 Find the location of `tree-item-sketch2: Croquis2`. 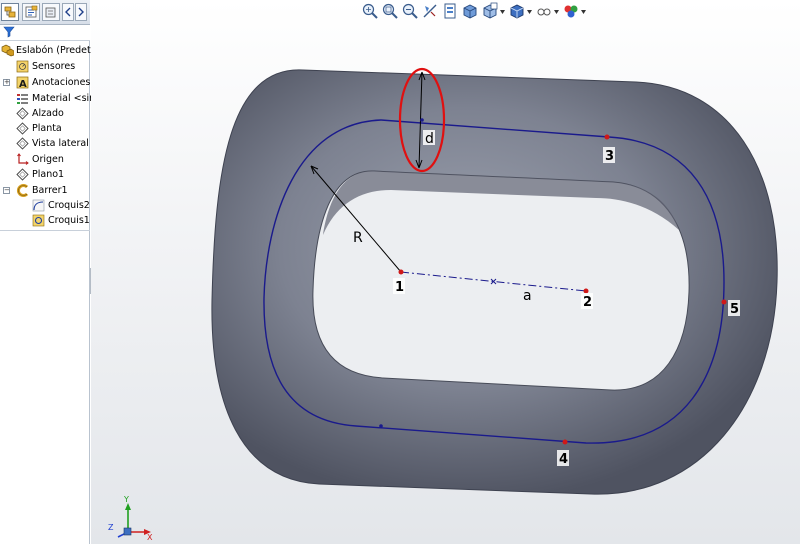

tree-item-sketch2: Croquis2 is located at coordinates (45, 205).